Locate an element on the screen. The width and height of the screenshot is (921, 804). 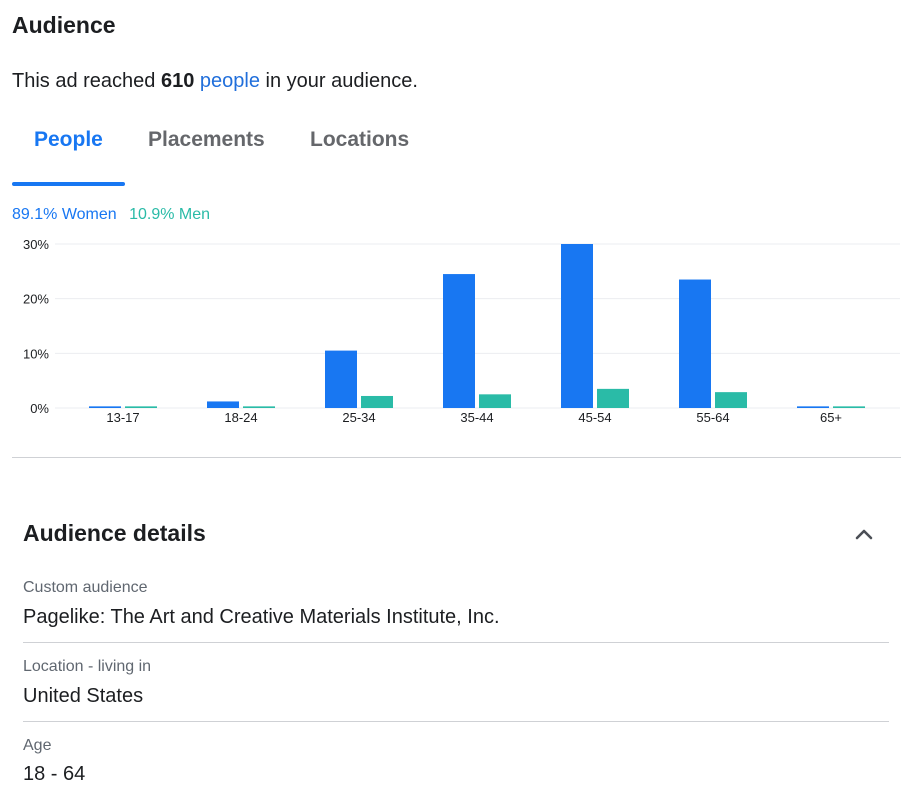
age-label: Age is located at coordinates (37, 745).